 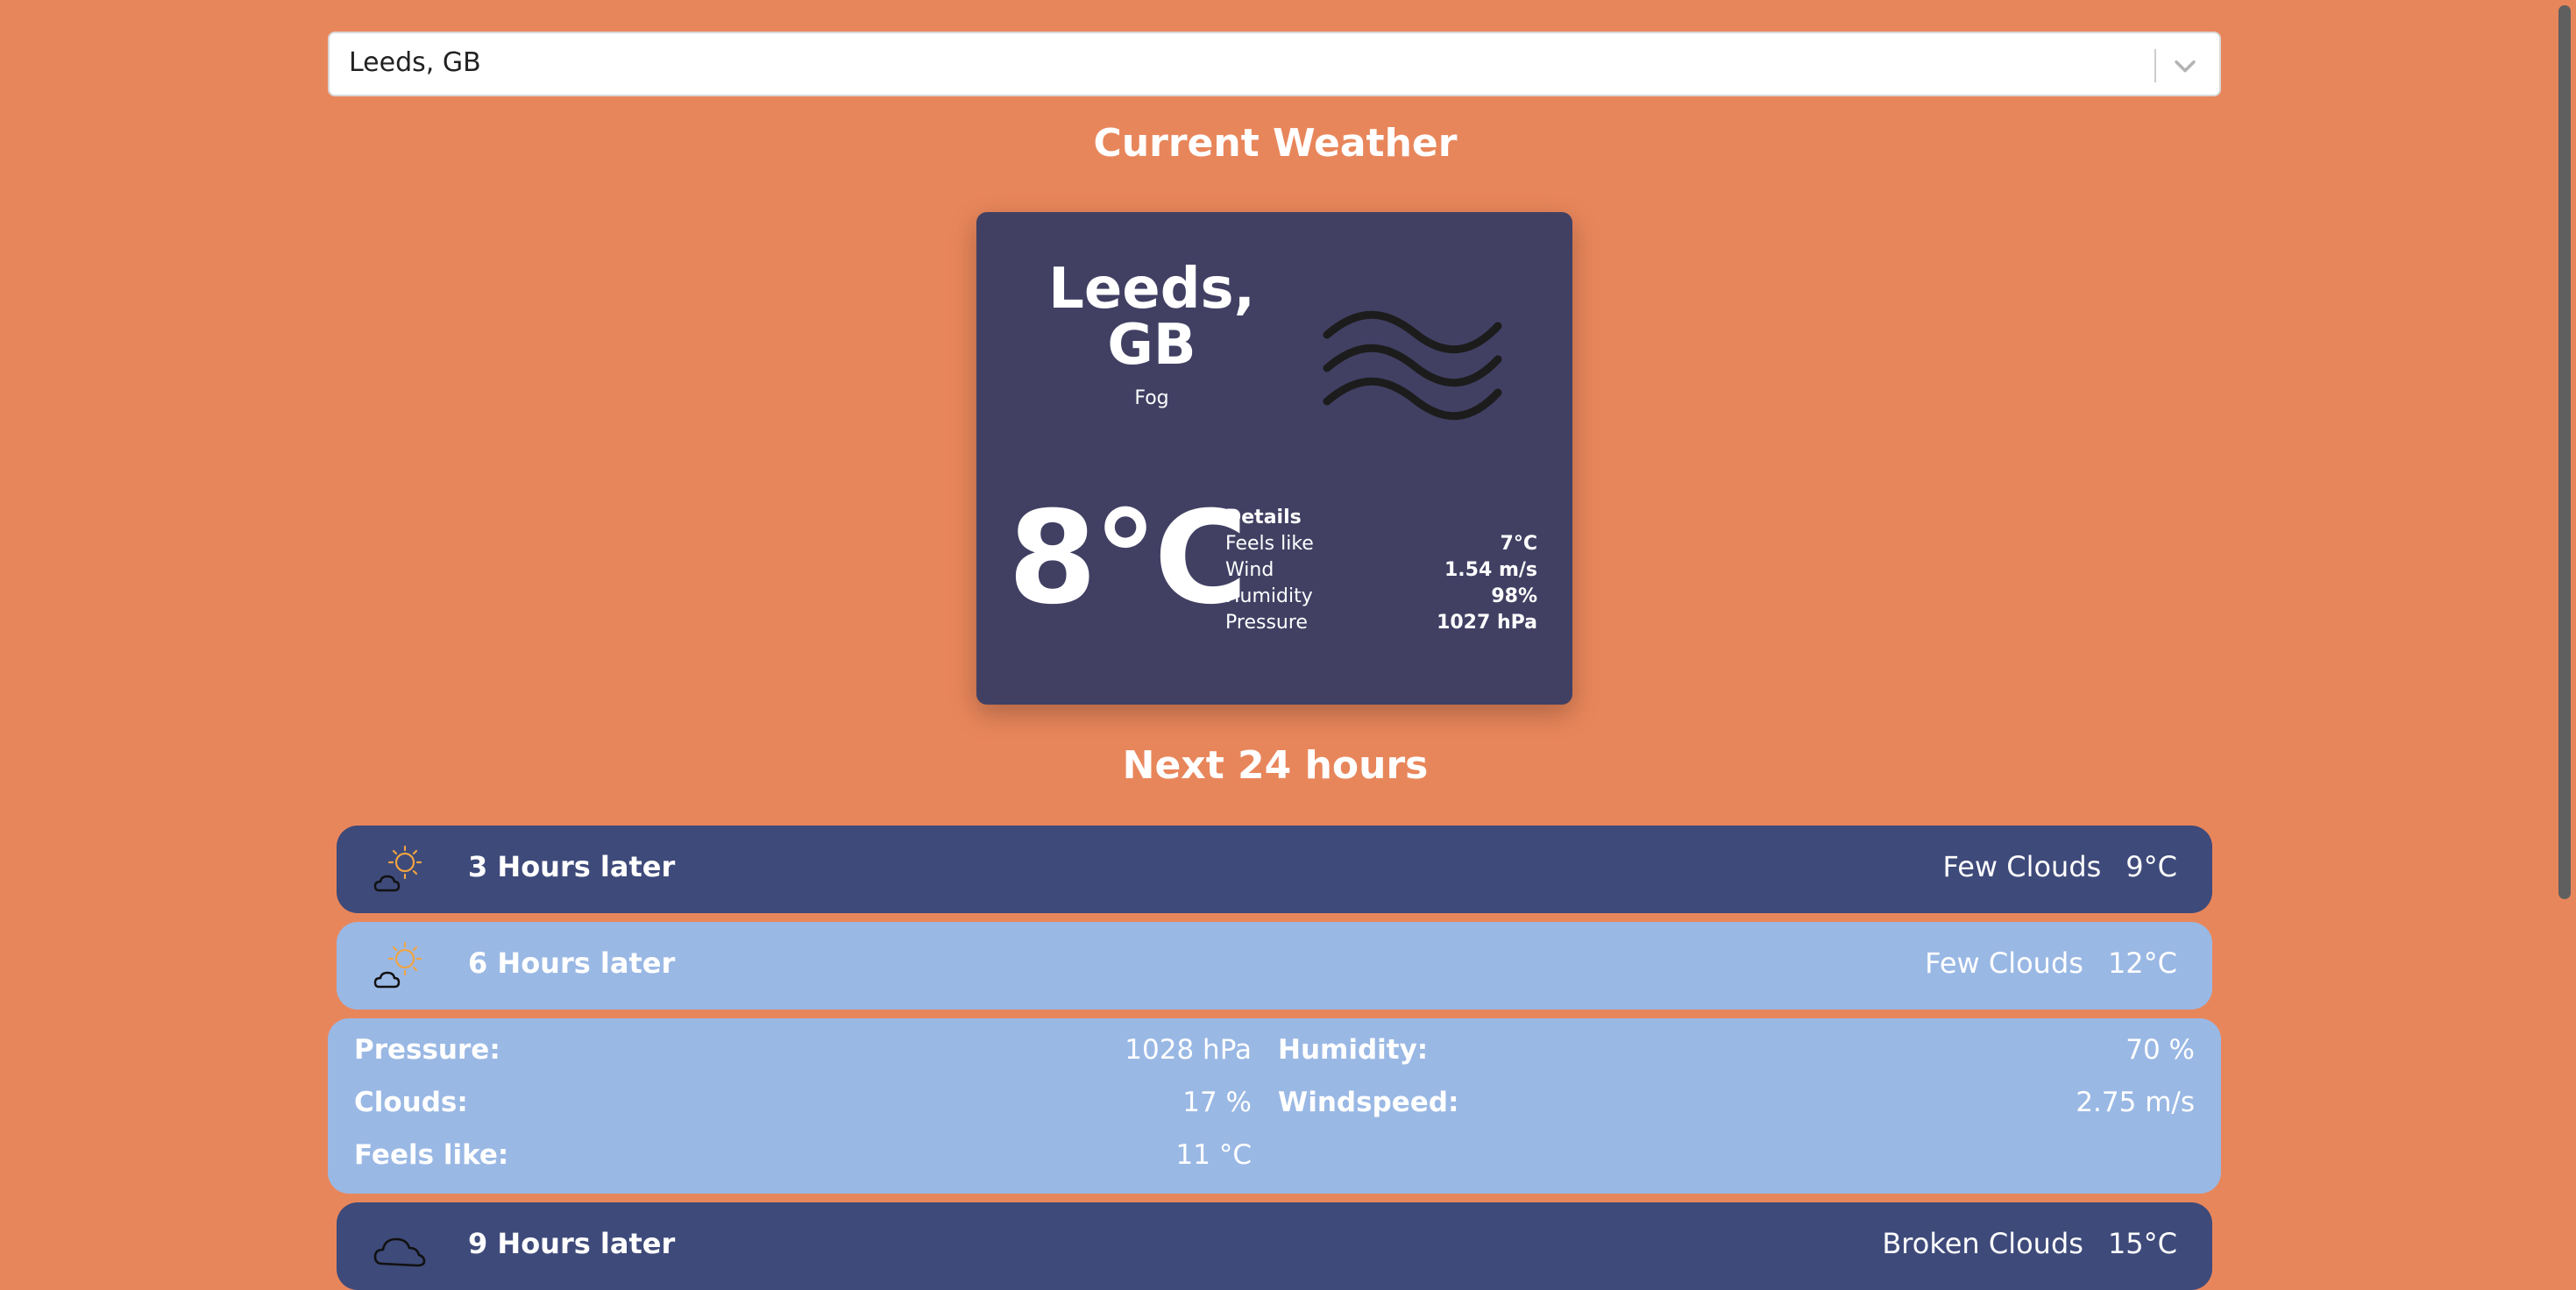 I want to click on search-value: Leeds, GB, so click(x=415, y=62).